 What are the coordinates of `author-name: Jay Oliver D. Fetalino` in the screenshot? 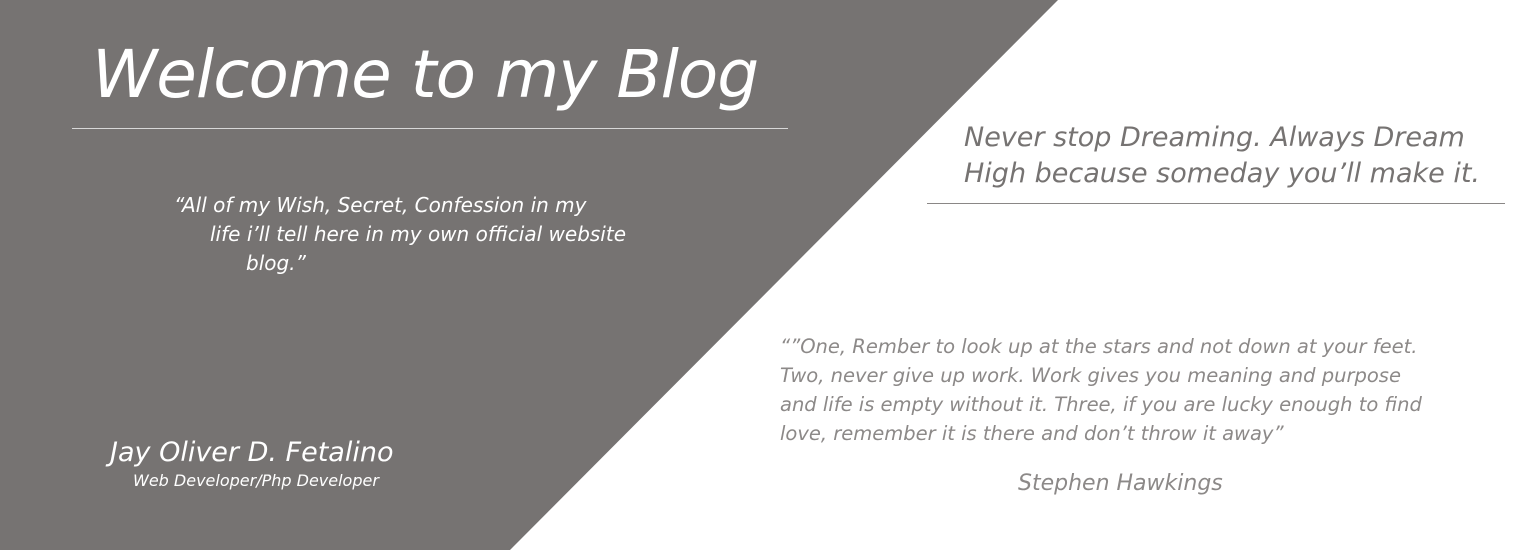 It's located at (252, 452).